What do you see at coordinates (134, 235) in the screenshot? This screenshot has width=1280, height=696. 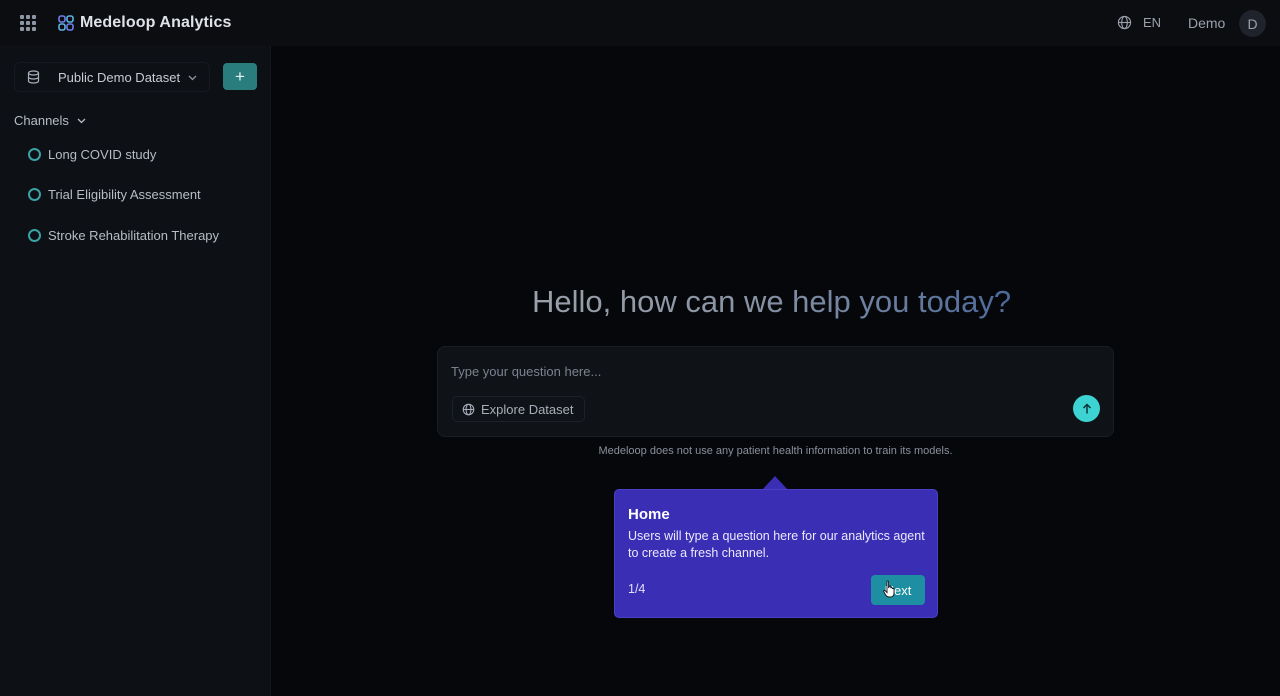 I see `channel-label: Stroke Rehabilitation Therapy` at bounding box center [134, 235].